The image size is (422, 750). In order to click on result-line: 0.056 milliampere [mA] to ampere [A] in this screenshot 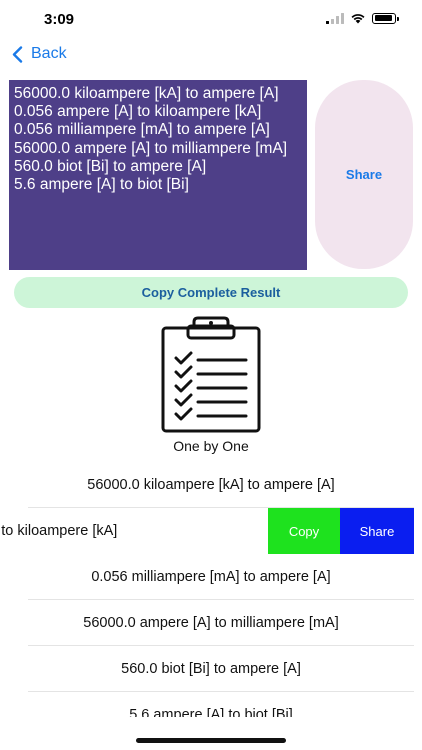, I will do `click(142, 130)`.